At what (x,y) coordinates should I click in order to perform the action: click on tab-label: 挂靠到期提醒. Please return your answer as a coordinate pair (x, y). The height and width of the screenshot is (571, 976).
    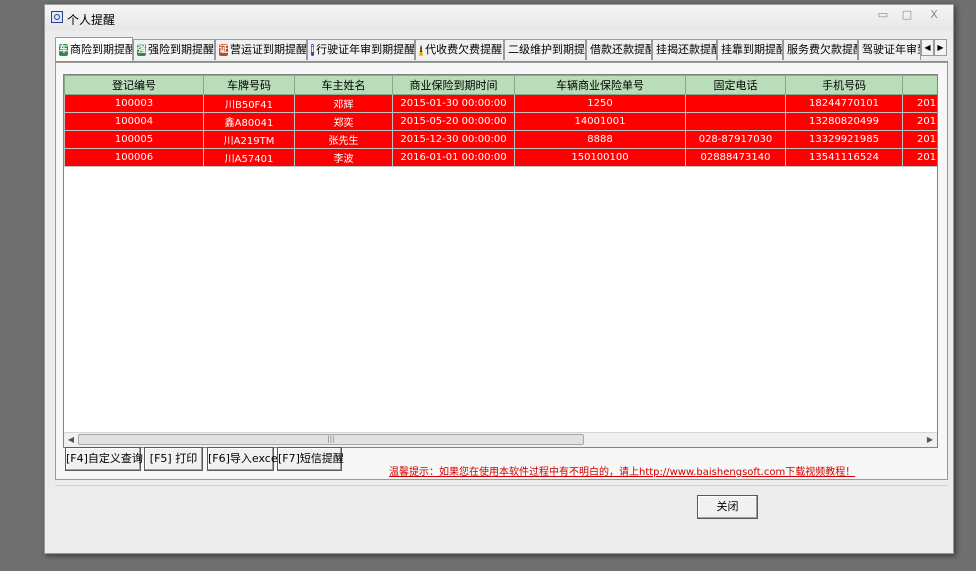
    Looking at the image, I should click on (752, 49).